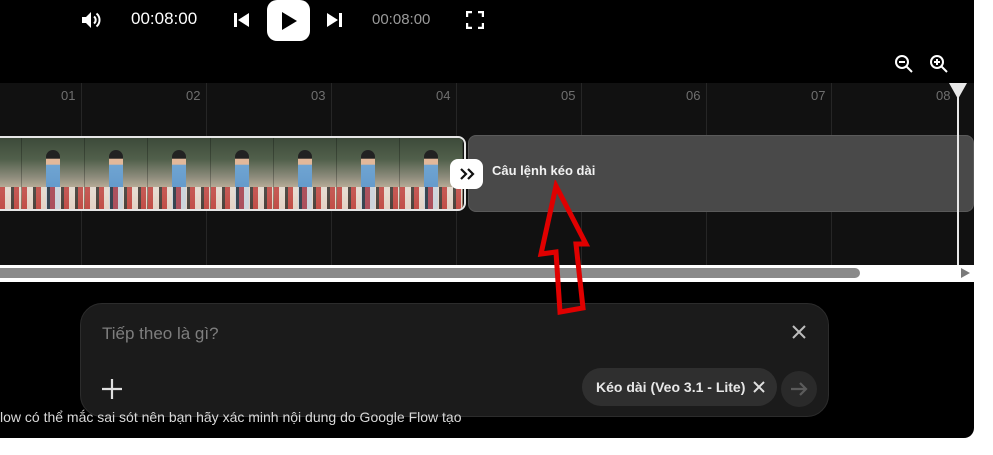 The height and width of the screenshot is (455, 993). I want to click on extend-clip-label: Câu lệnh kéo dài, so click(544, 170).